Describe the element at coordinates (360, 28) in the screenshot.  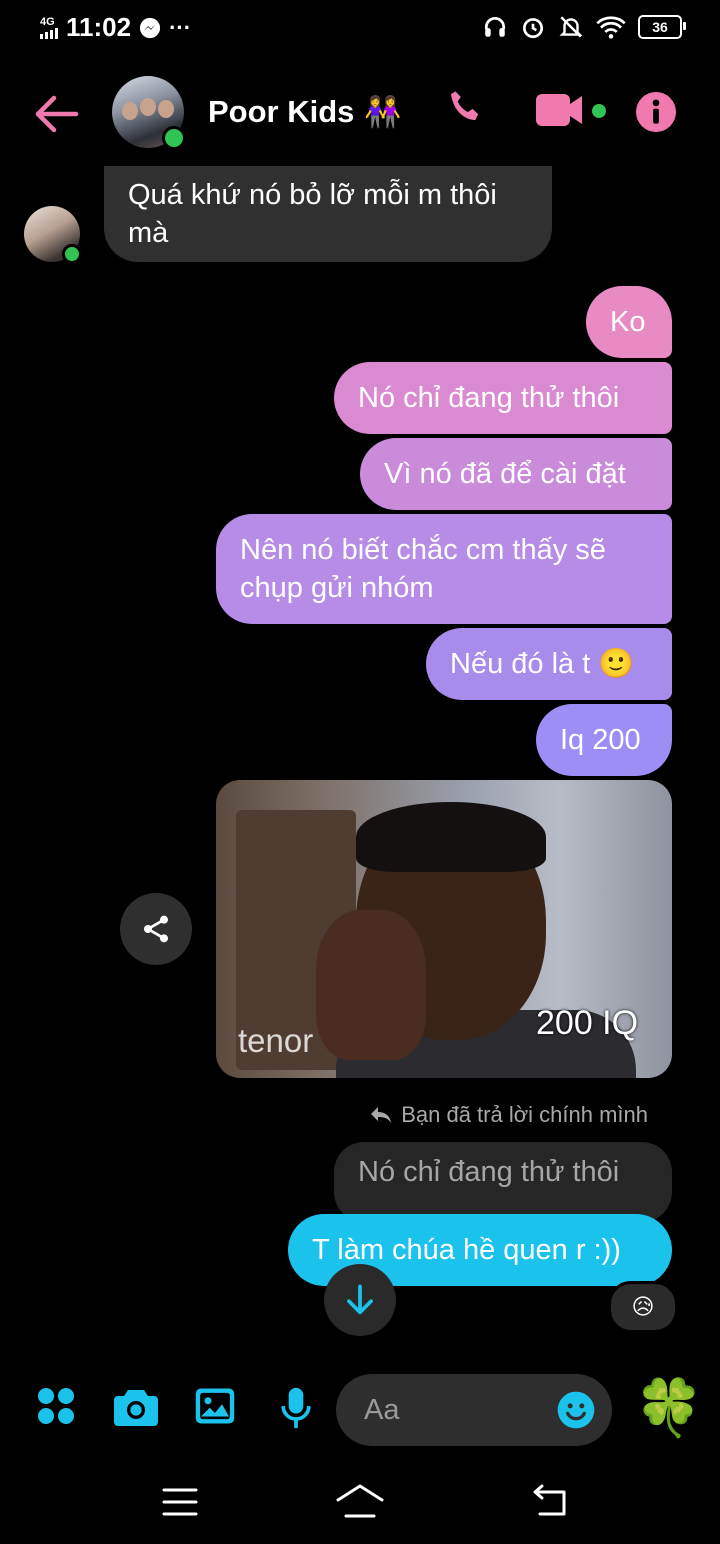
I see `status-bar: 4G 11:02 ··· 36` at that location.